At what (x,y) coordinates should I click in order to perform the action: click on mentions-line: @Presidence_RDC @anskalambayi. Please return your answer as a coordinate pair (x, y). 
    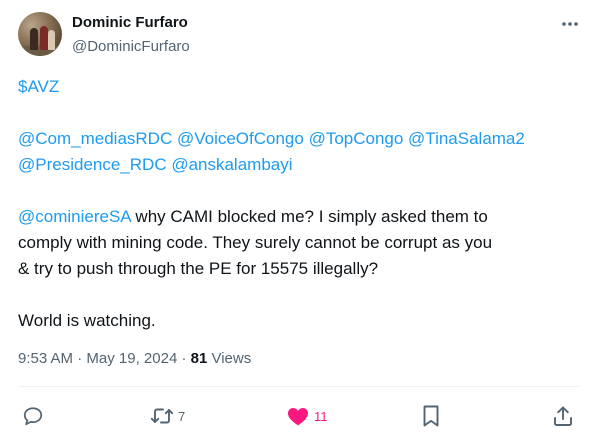
    Looking at the image, I should click on (303, 165).